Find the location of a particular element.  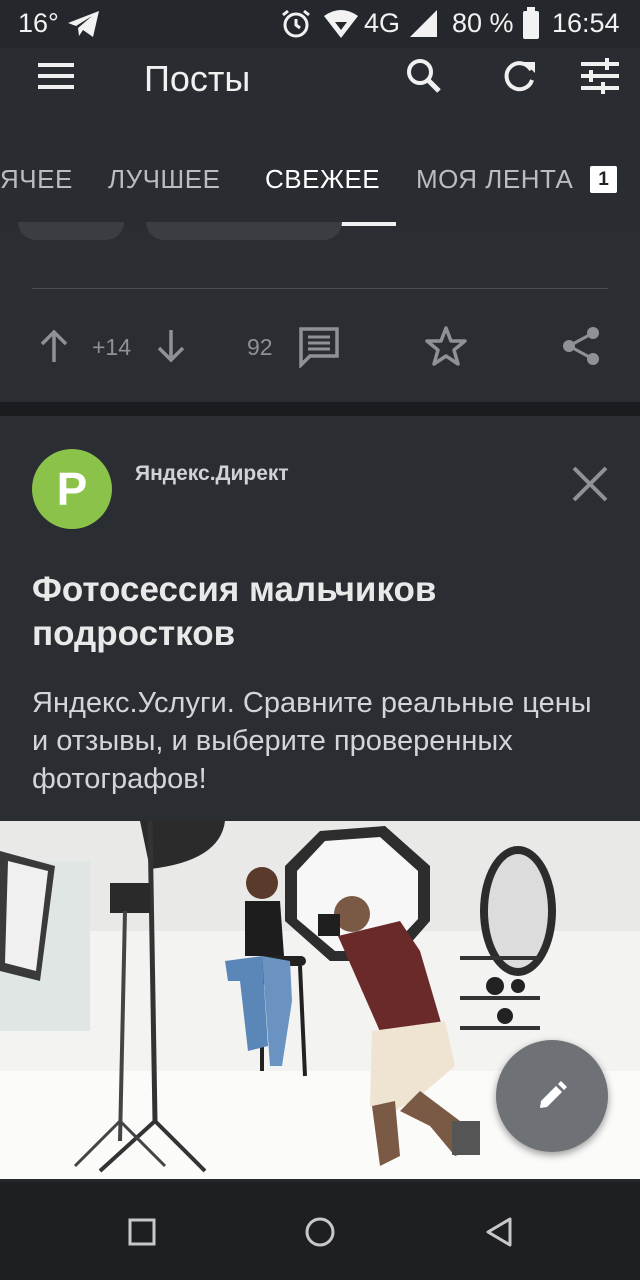

signal-icon is located at coordinates (423, 23).